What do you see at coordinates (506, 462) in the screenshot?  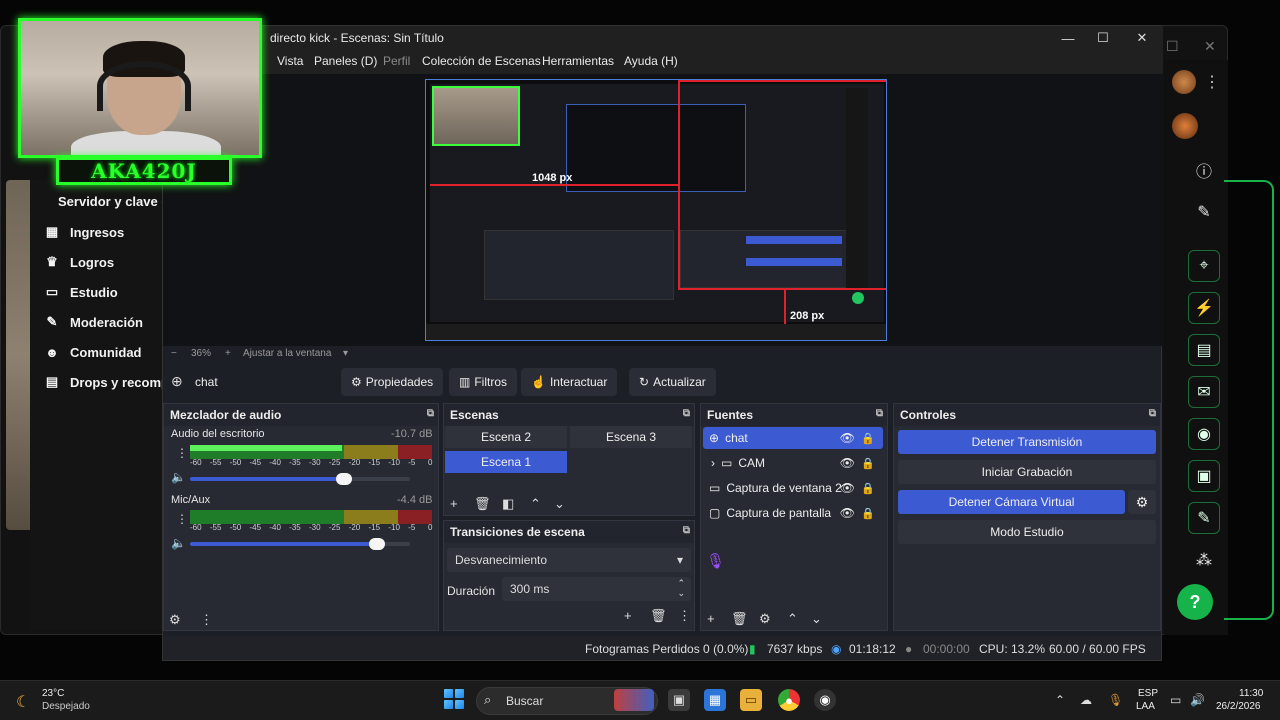 I see `scene-item-active: Escena 1` at bounding box center [506, 462].